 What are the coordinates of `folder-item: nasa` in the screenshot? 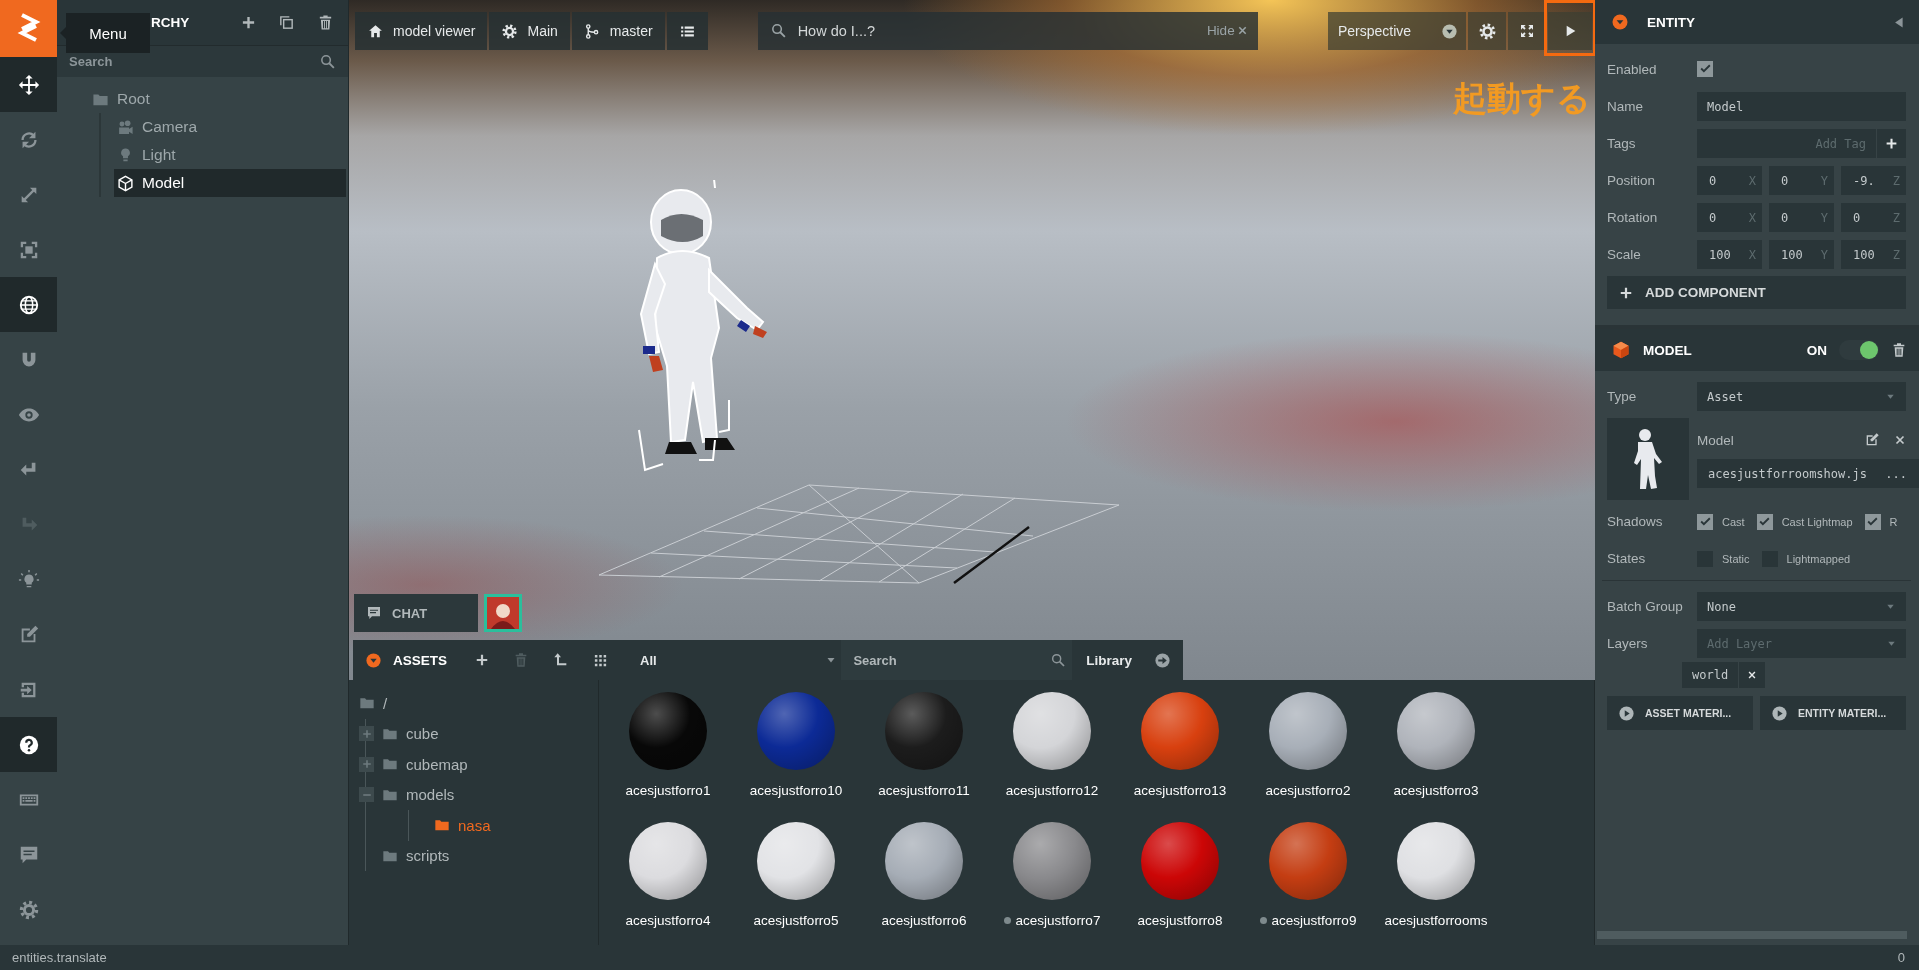 It's located at (500, 825).